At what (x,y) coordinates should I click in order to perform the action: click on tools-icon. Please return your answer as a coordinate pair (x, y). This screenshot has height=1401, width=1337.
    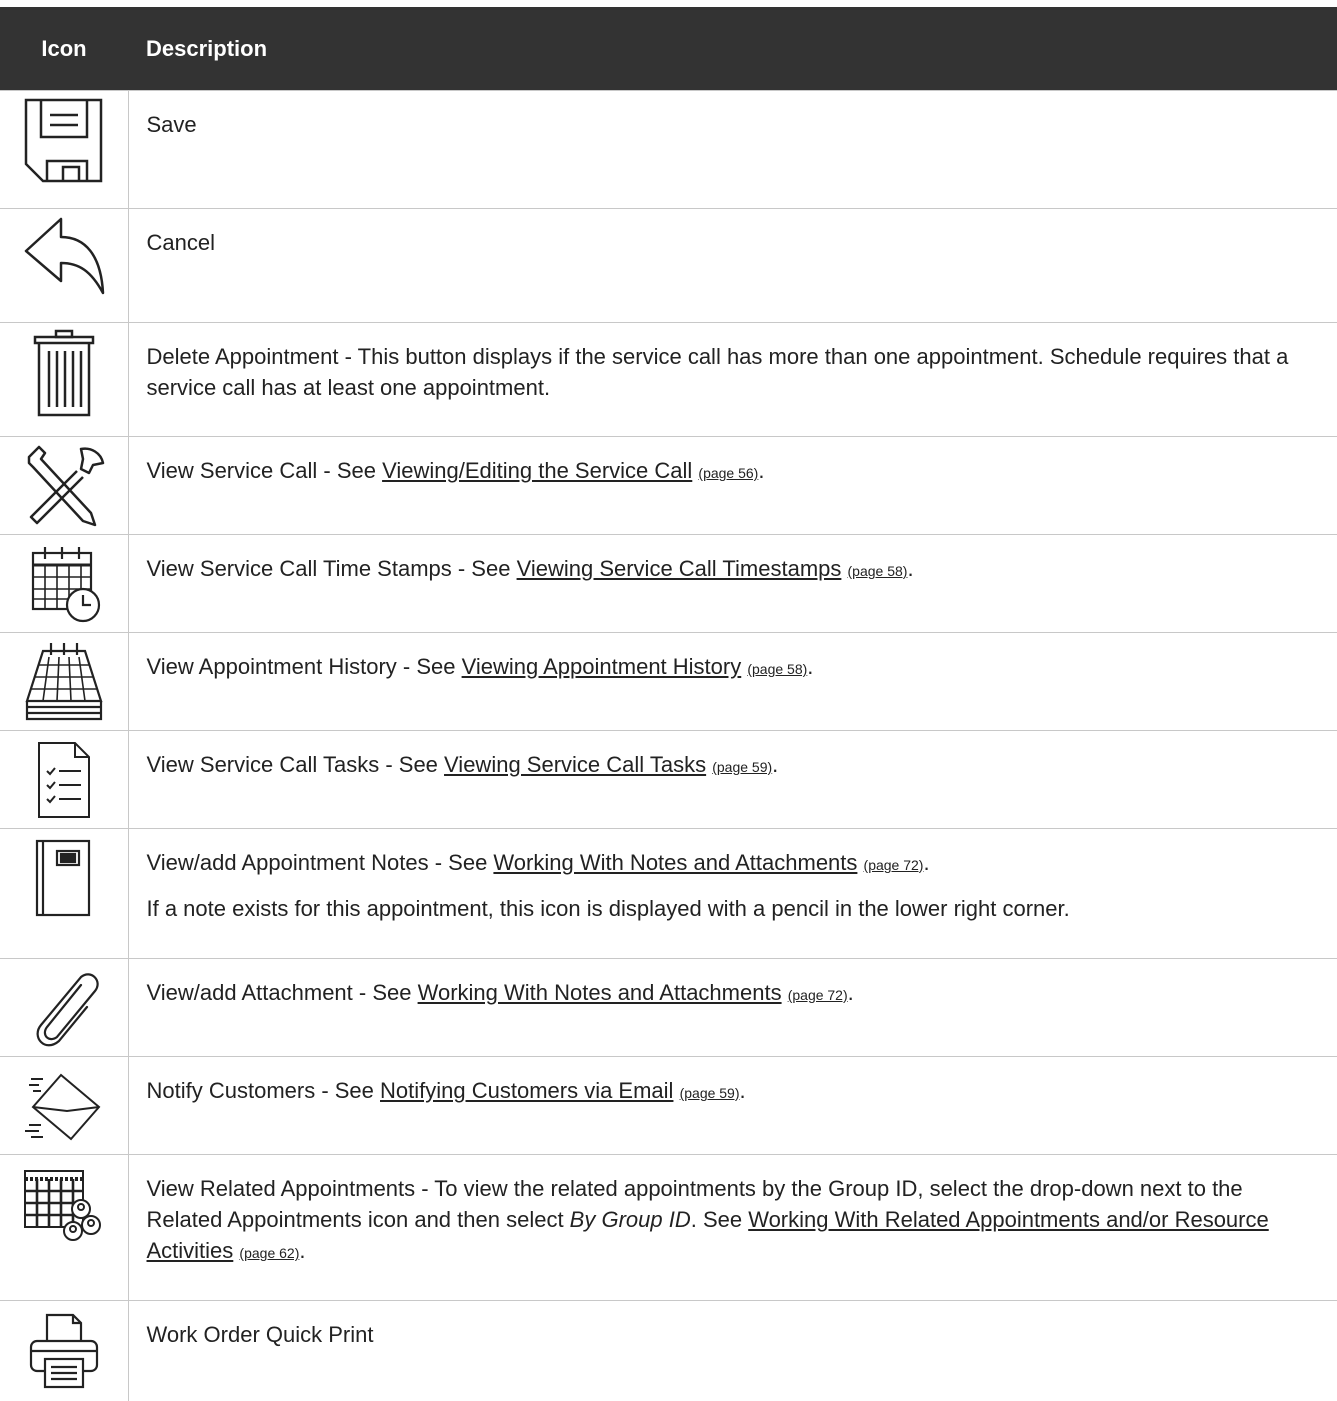
    Looking at the image, I should click on (65, 486).